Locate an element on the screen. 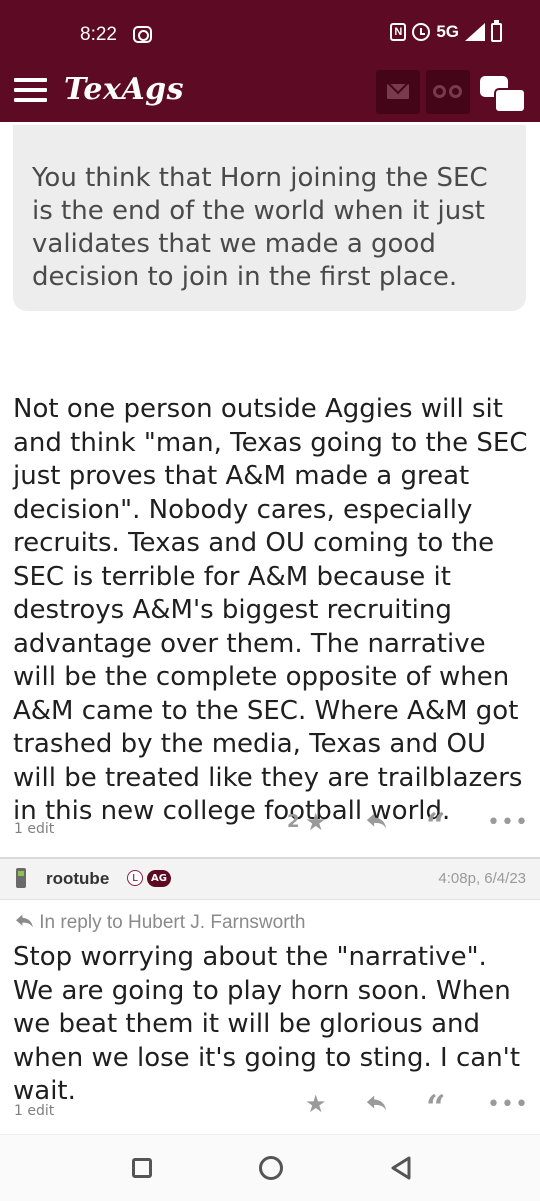 Image resolution: width=540 pixels, height=1201 pixels. nfc-icon: N is located at coordinates (398, 32).